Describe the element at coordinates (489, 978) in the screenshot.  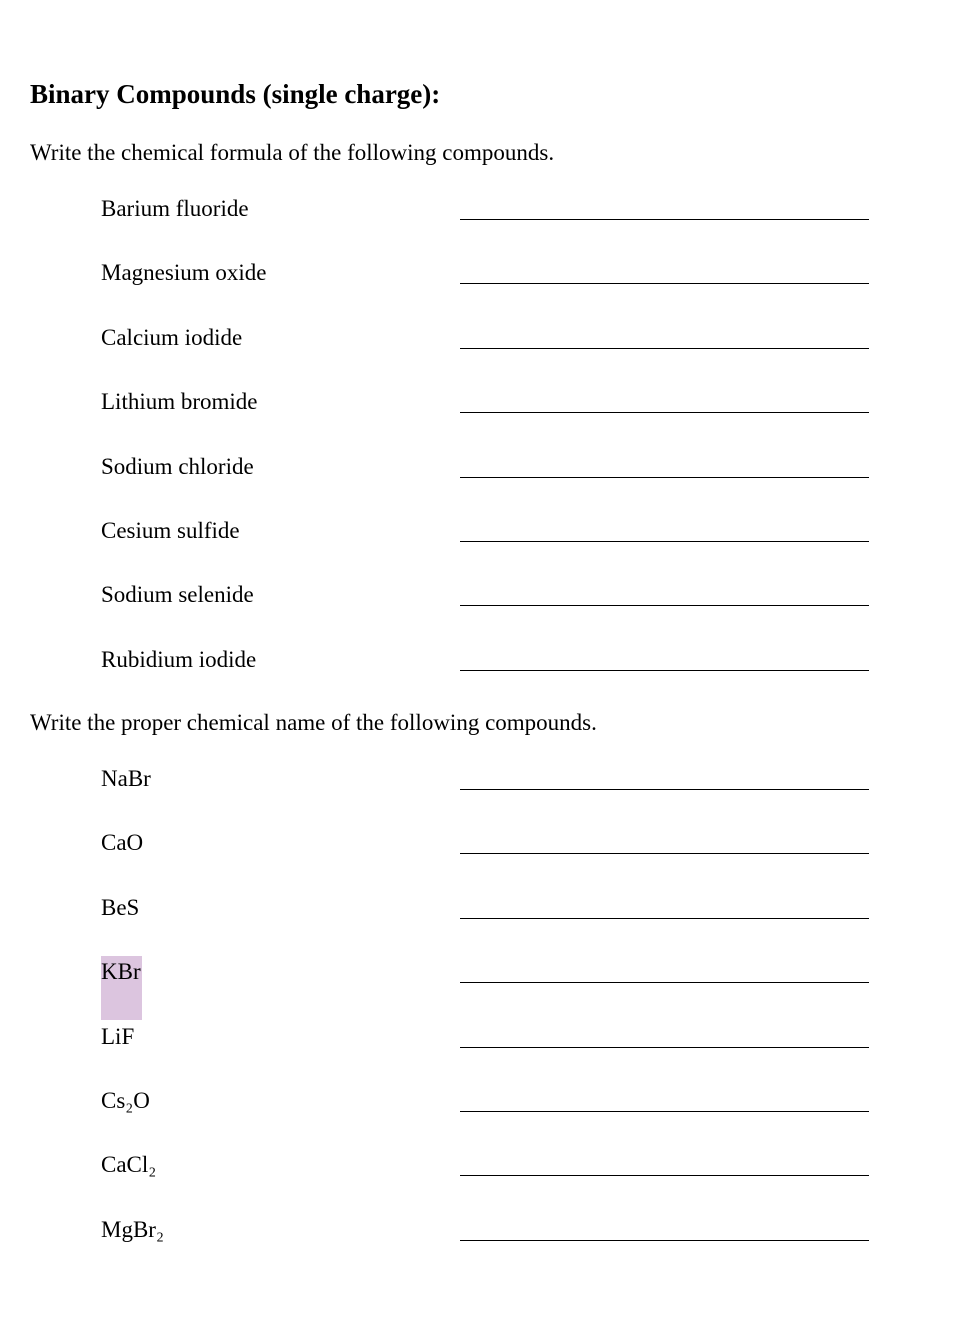
I see `question-row: KBr` at that location.